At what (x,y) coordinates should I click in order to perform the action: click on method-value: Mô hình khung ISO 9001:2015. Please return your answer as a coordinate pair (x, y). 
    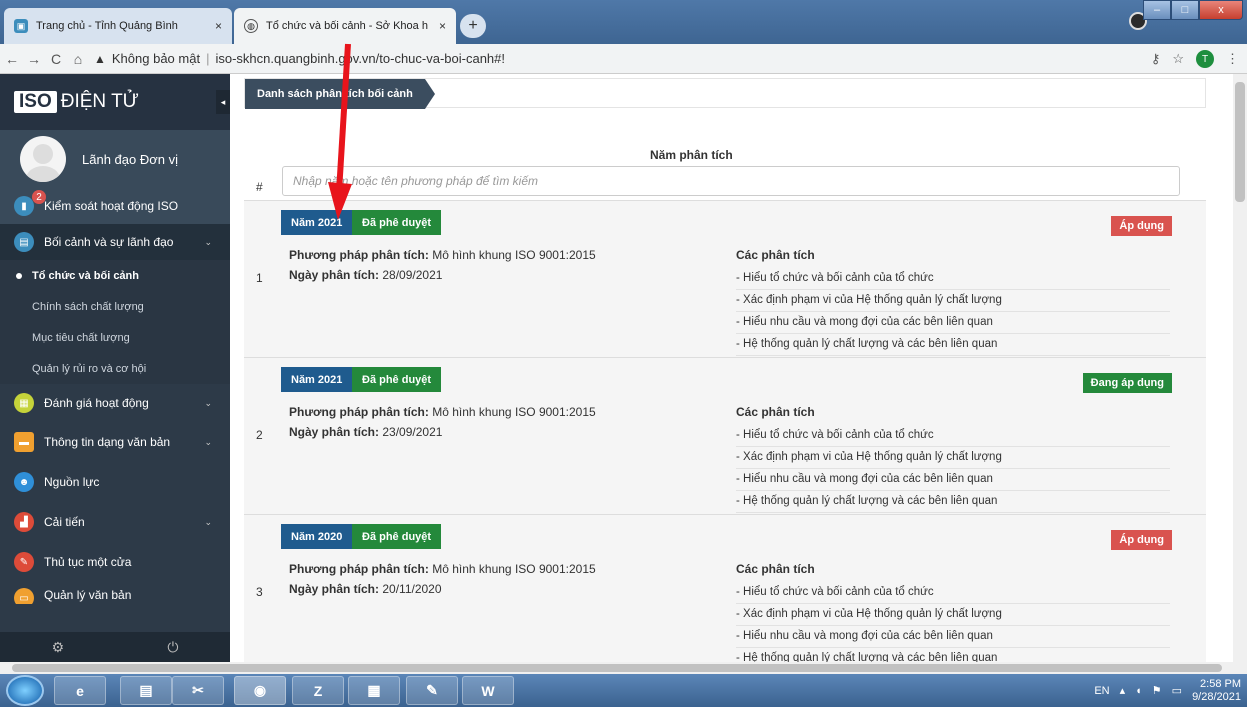
    Looking at the image, I should click on (514, 255).